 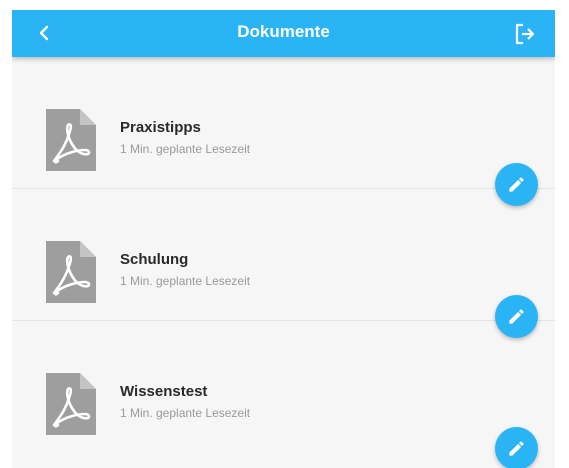 I want to click on logout-button, so click(x=525, y=34).